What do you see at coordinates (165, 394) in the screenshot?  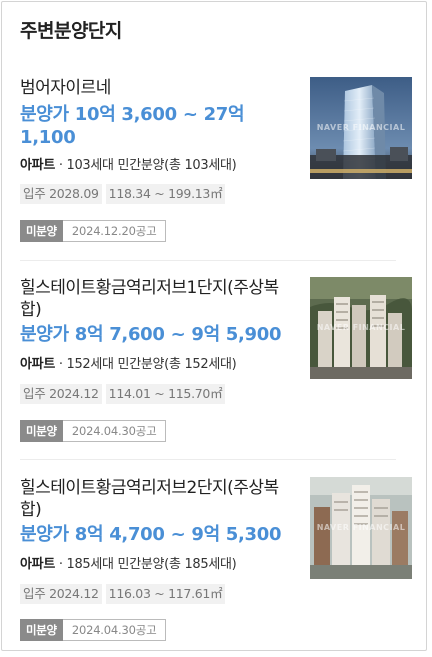 I see `area-tag: 114.01 ~ 115.70㎡` at bounding box center [165, 394].